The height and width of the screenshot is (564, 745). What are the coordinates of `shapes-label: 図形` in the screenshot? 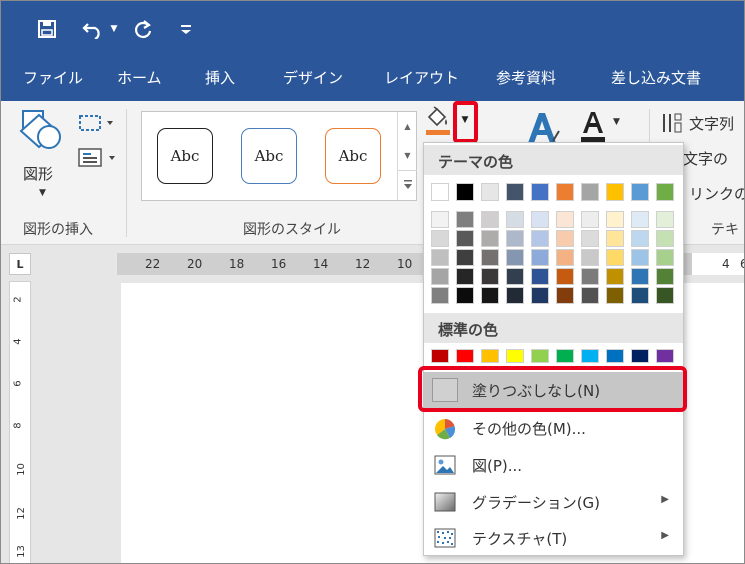 It's located at (38, 173).